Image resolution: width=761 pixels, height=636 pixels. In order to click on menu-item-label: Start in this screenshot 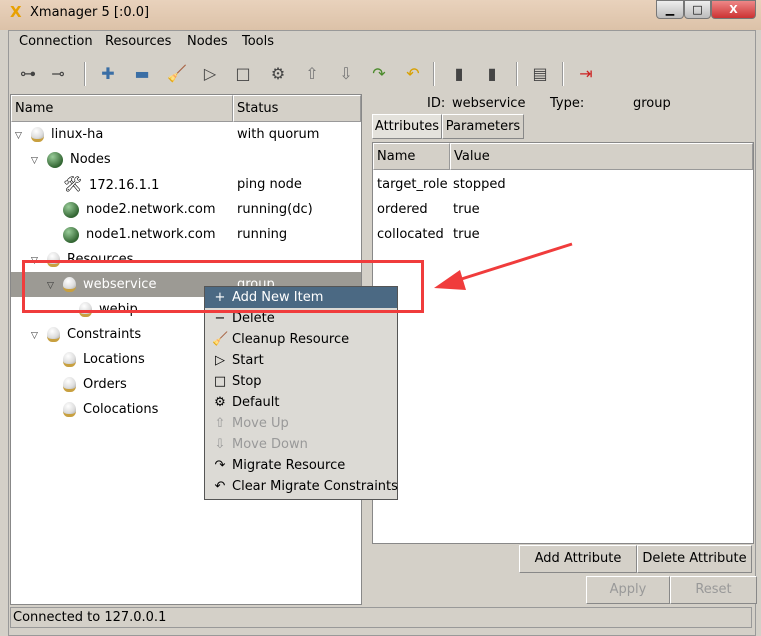, I will do `click(248, 360)`.